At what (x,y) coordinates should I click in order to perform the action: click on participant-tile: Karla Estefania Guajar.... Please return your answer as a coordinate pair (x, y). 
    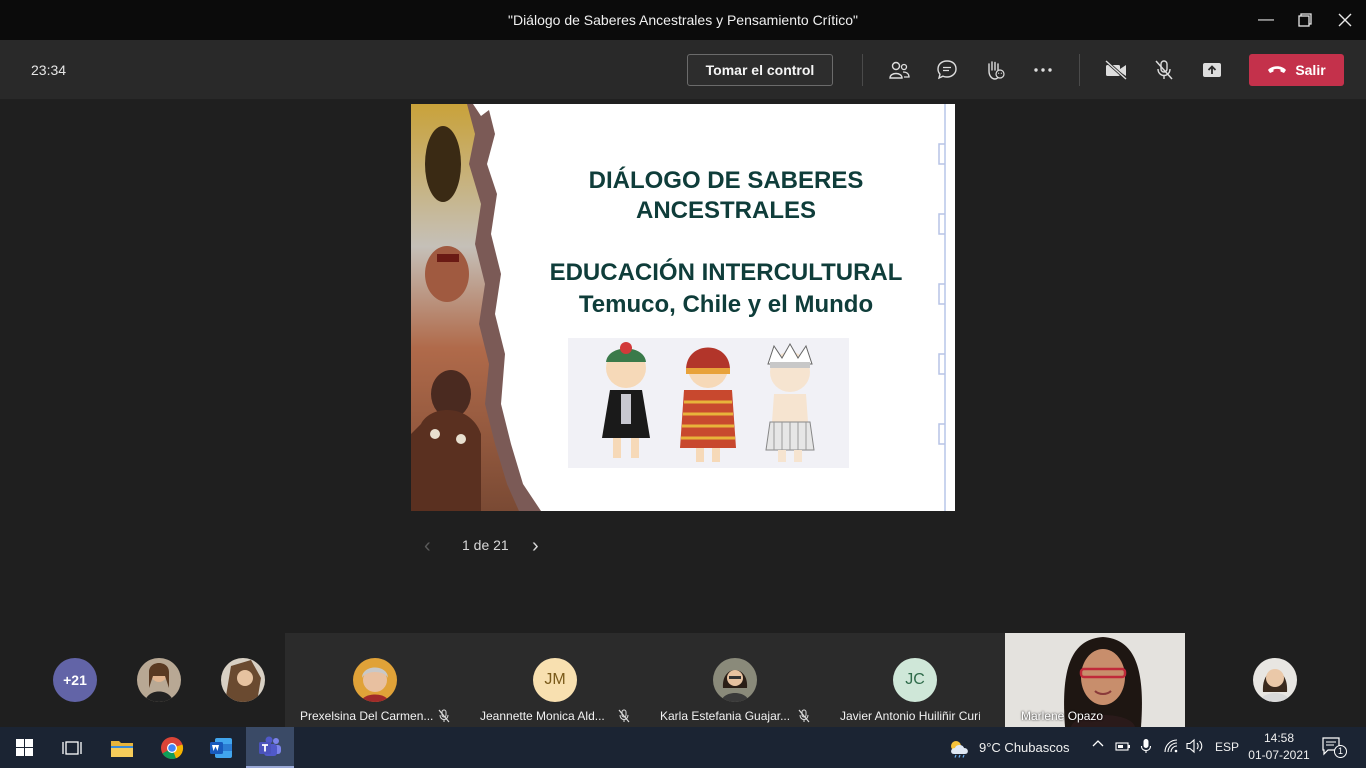
    Looking at the image, I should click on (735, 680).